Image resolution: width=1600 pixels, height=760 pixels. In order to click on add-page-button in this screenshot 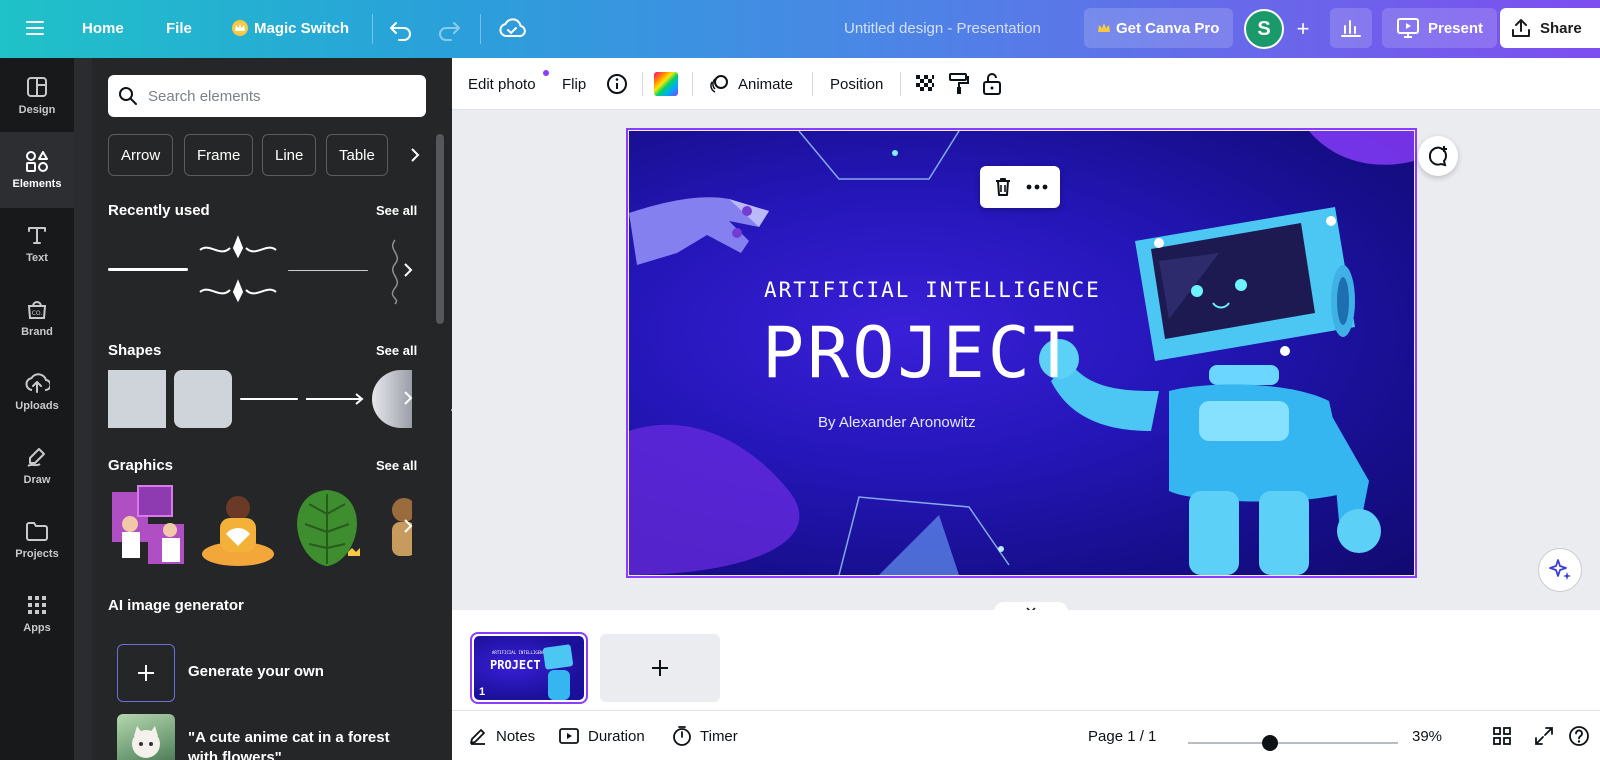, I will do `click(660, 668)`.